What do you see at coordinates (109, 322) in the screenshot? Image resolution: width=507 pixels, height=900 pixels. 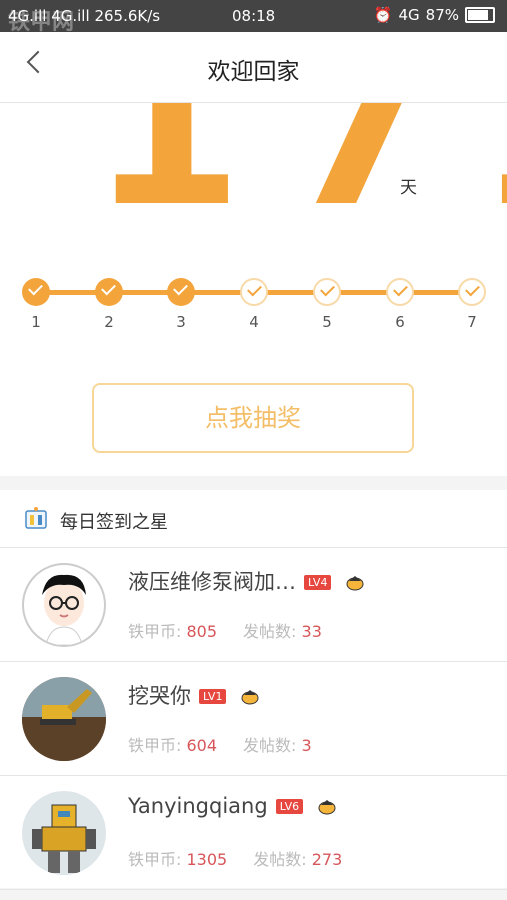 I see `step-number: 2` at bounding box center [109, 322].